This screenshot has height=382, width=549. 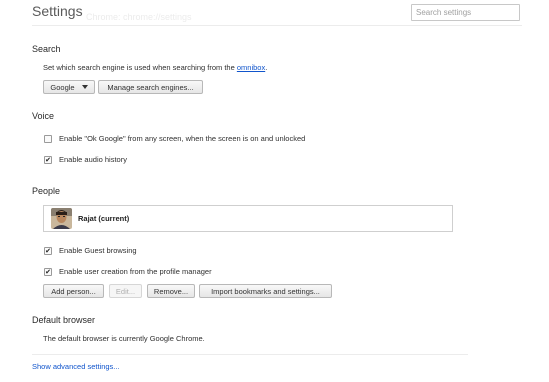 What do you see at coordinates (43, 116) in the screenshot?
I see `voice-section-heading: Voice` at bounding box center [43, 116].